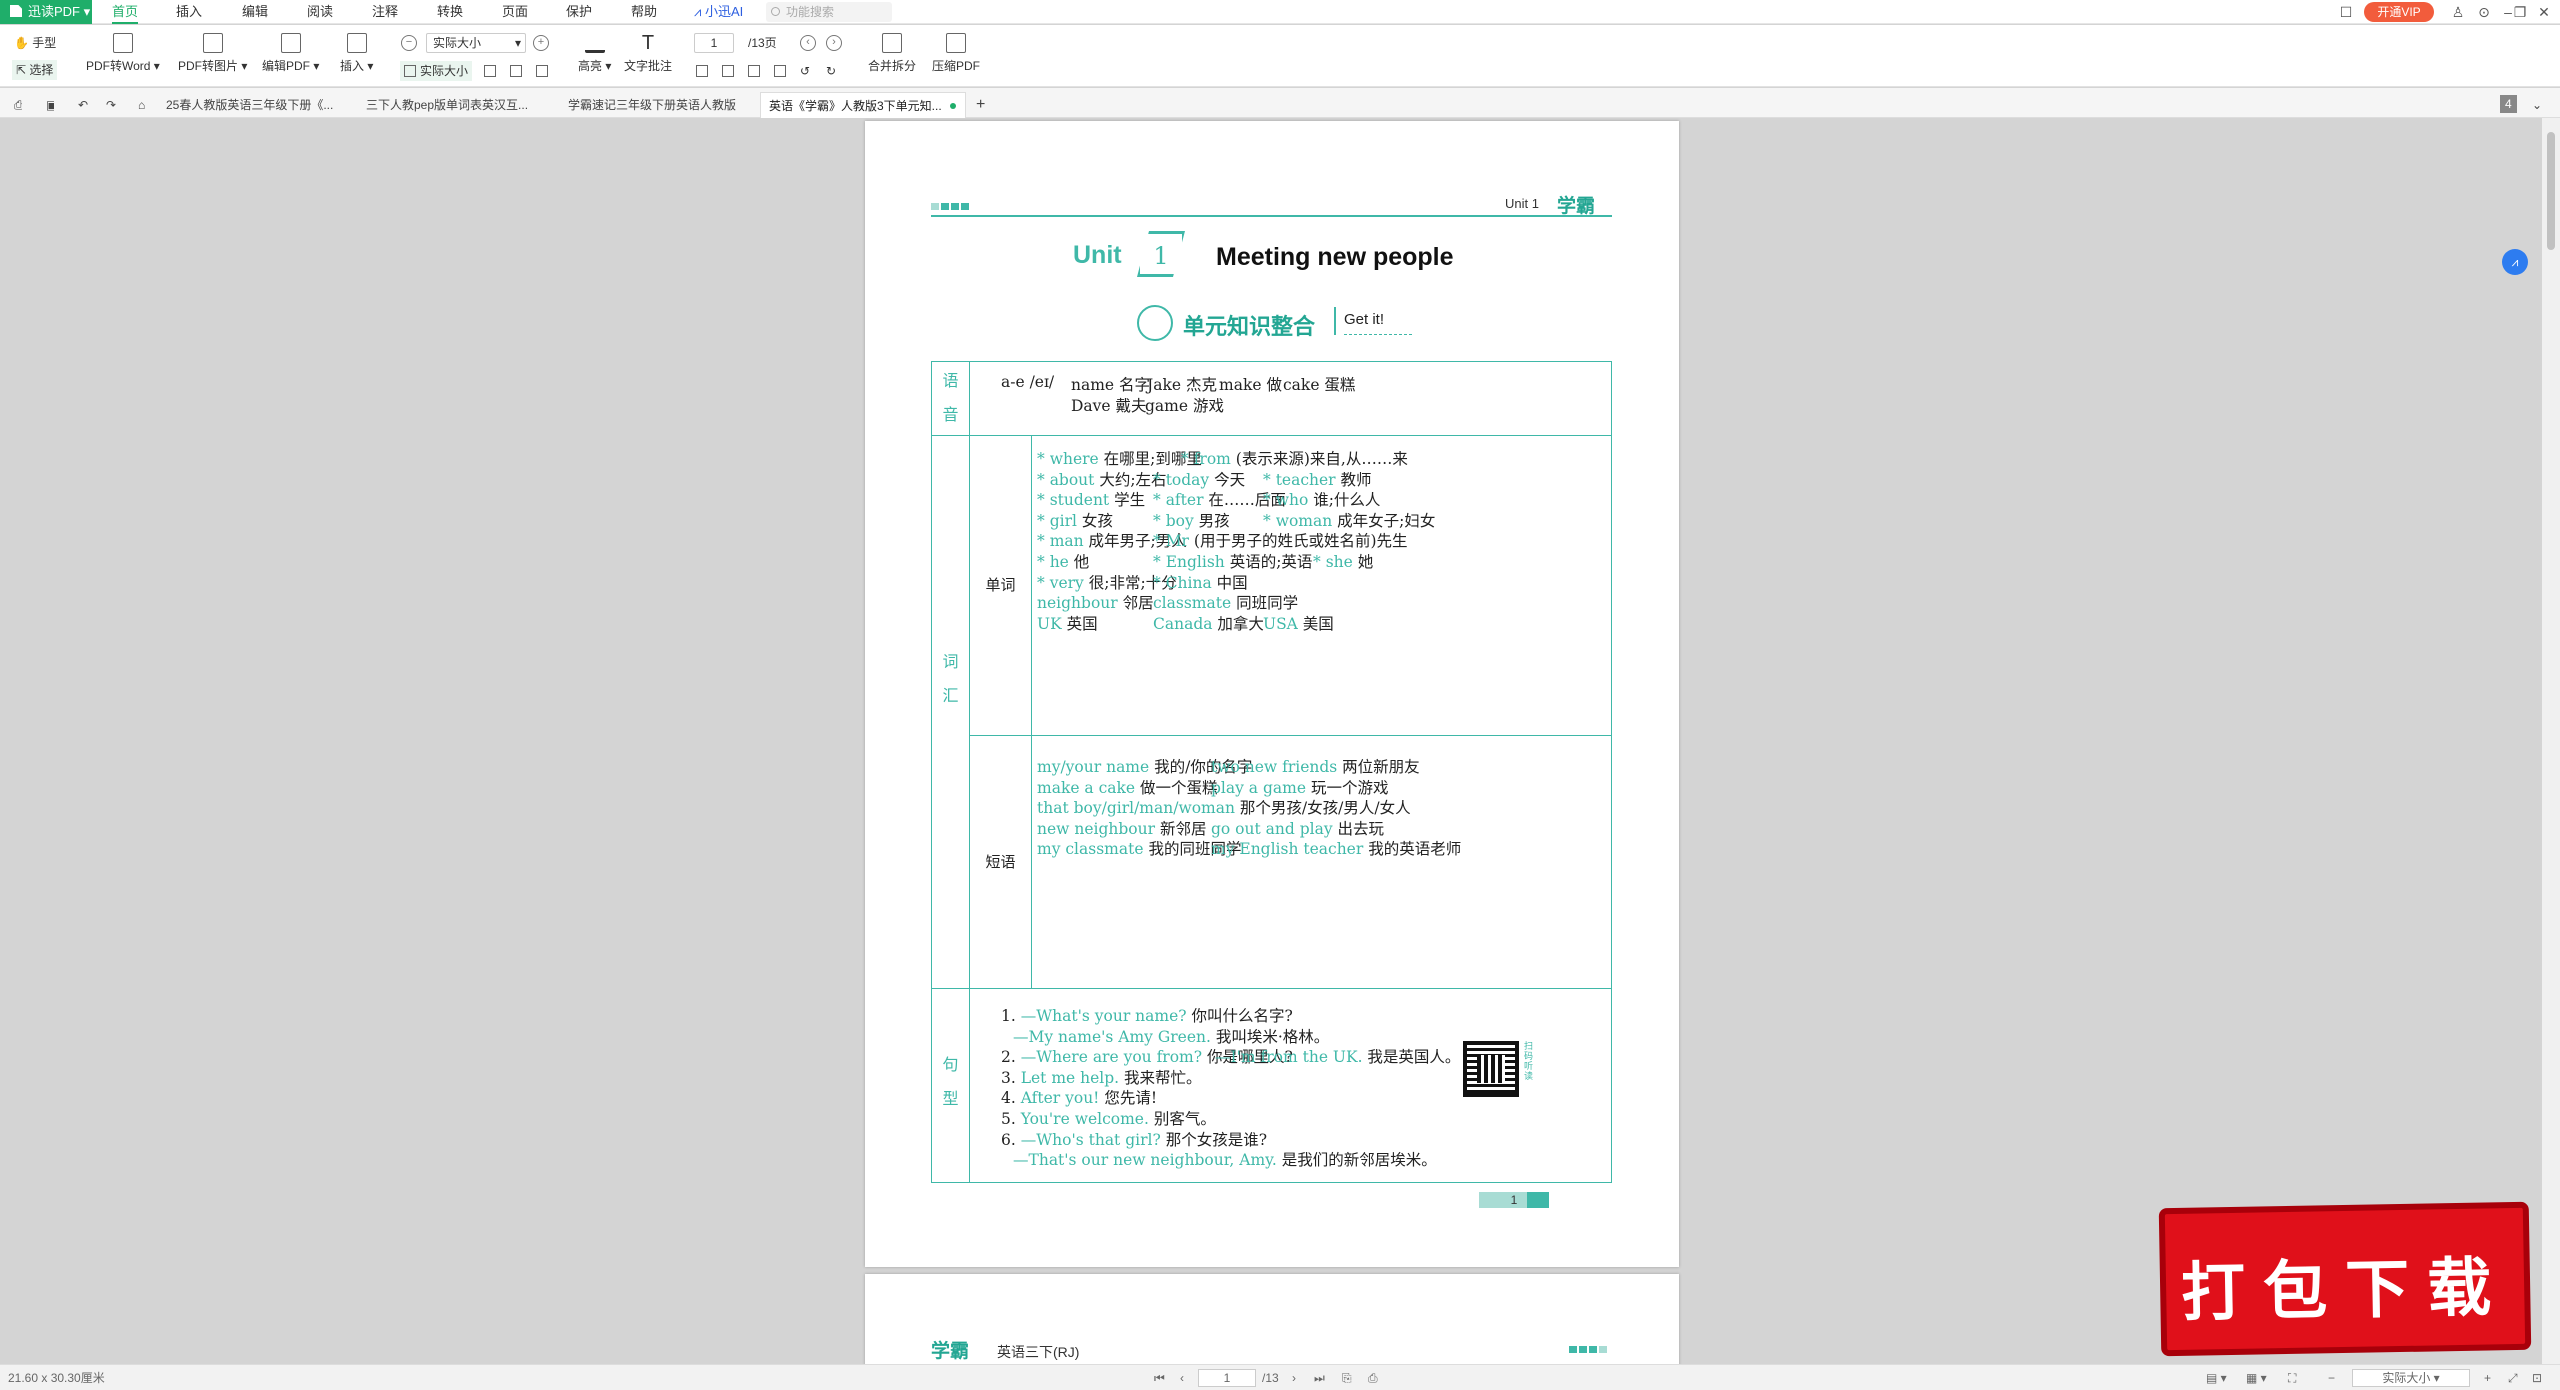 The image size is (2560, 1390). What do you see at coordinates (1136, 808) in the screenshot?
I see `entry-english: that boy/girl/man/woman` at bounding box center [1136, 808].